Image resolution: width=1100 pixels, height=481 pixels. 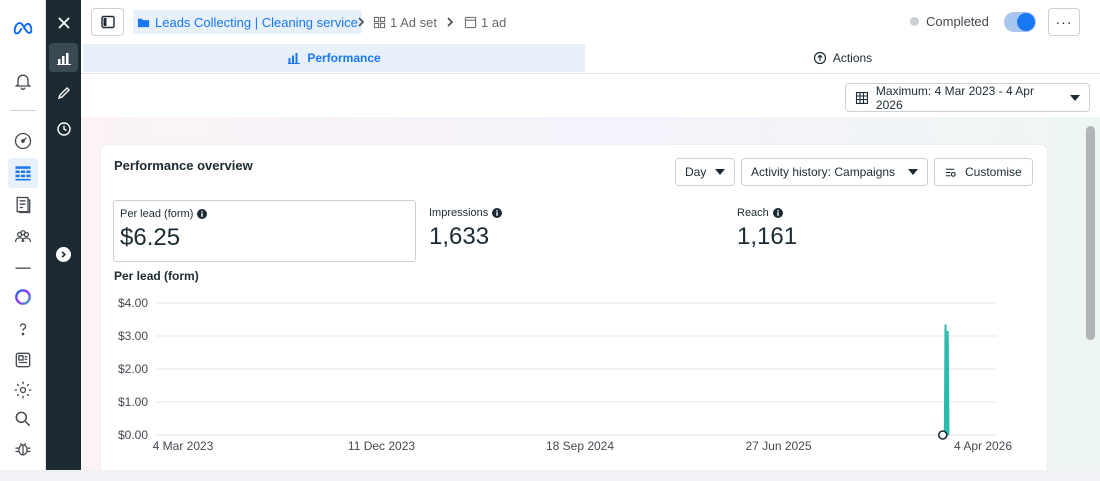 I want to click on more-options-button: ···, so click(x=1064, y=22).